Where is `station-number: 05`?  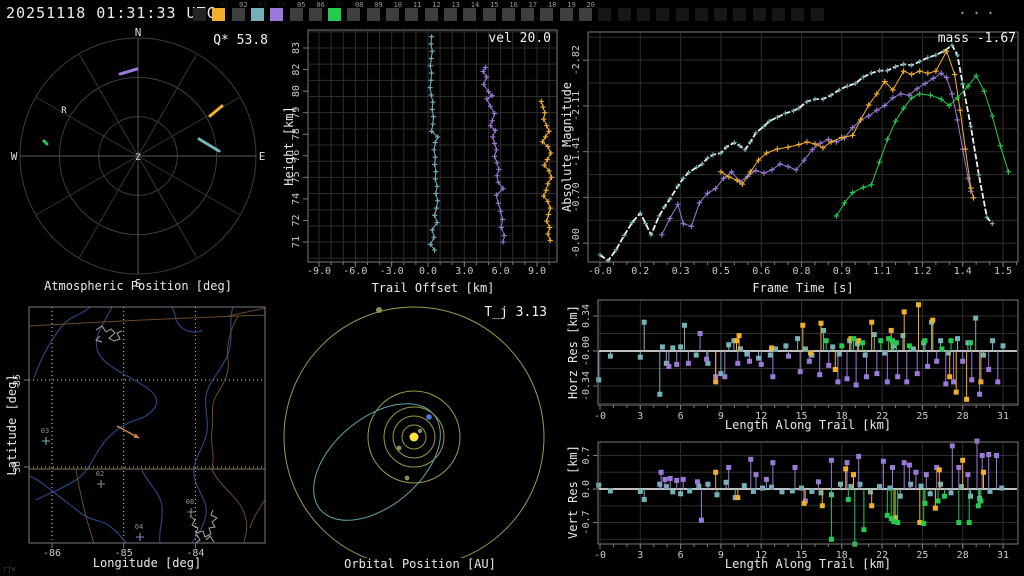
station-number: 05 is located at coordinates (301, 5).